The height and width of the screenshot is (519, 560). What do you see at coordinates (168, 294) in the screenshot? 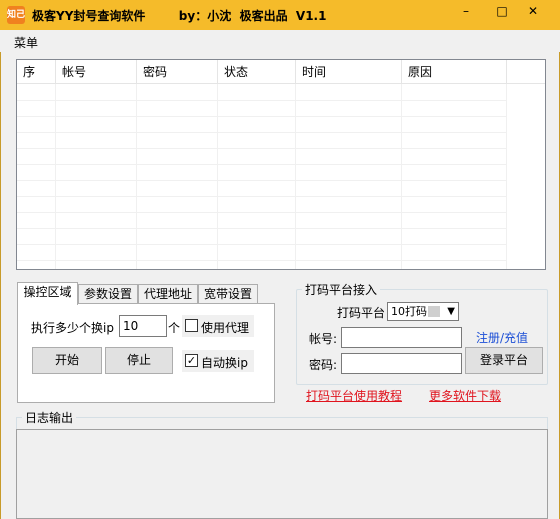
I see `tab-proxy-address: 代理地址` at bounding box center [168, 294].